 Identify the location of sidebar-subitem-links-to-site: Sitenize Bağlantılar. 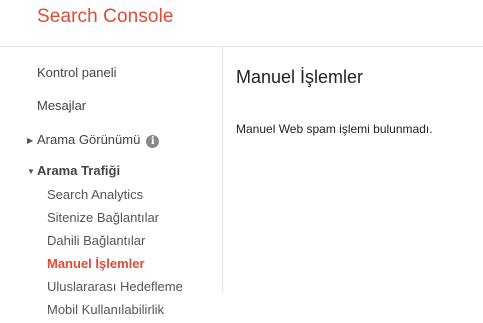
(103, 218).